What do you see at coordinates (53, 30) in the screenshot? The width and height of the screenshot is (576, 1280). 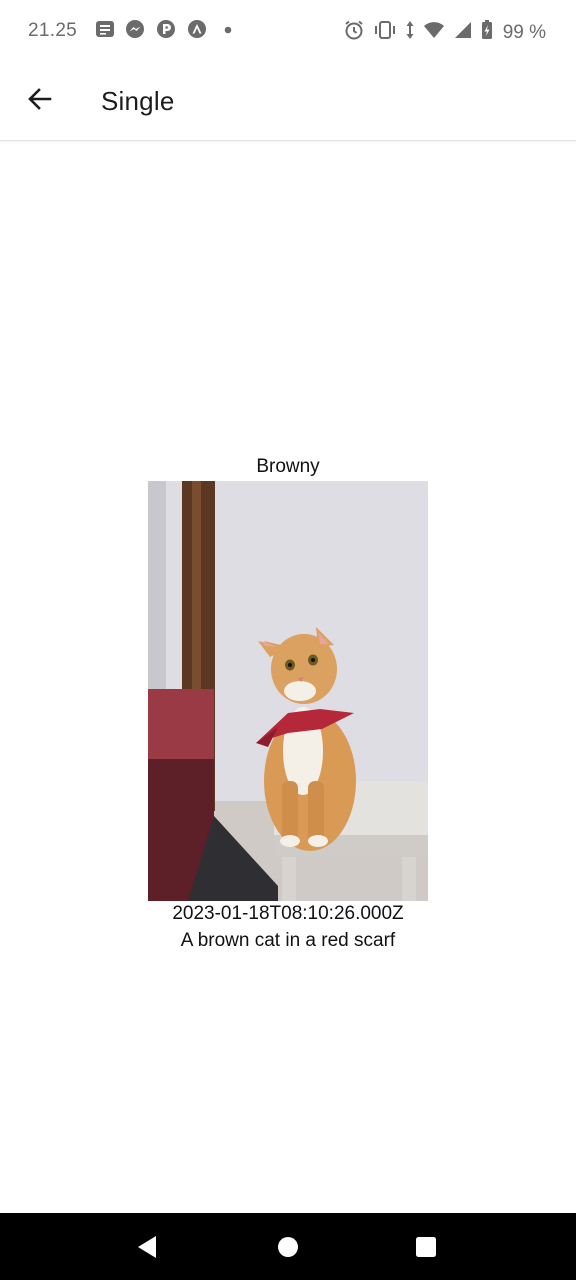 I see `status-time: 21.25` at bounding box center [53, 30].